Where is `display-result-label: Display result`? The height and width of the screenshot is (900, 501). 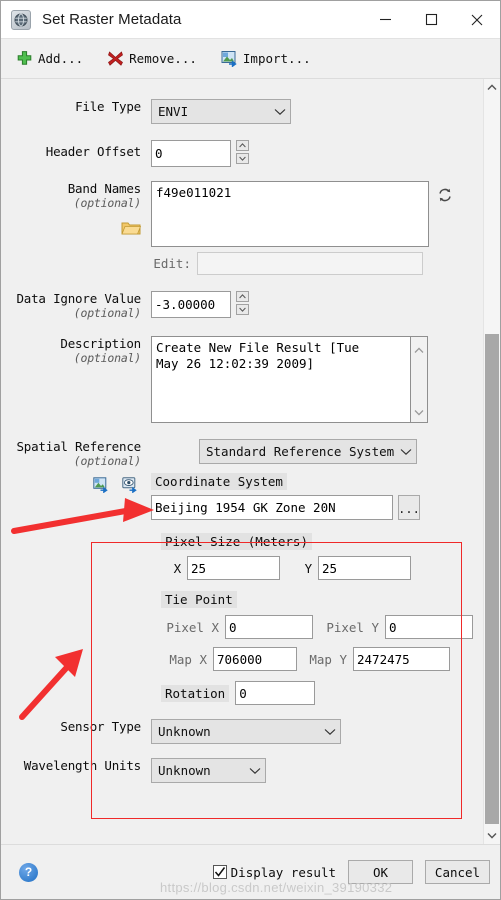 display-result-label: Display result is located at coordinates (283, 872).